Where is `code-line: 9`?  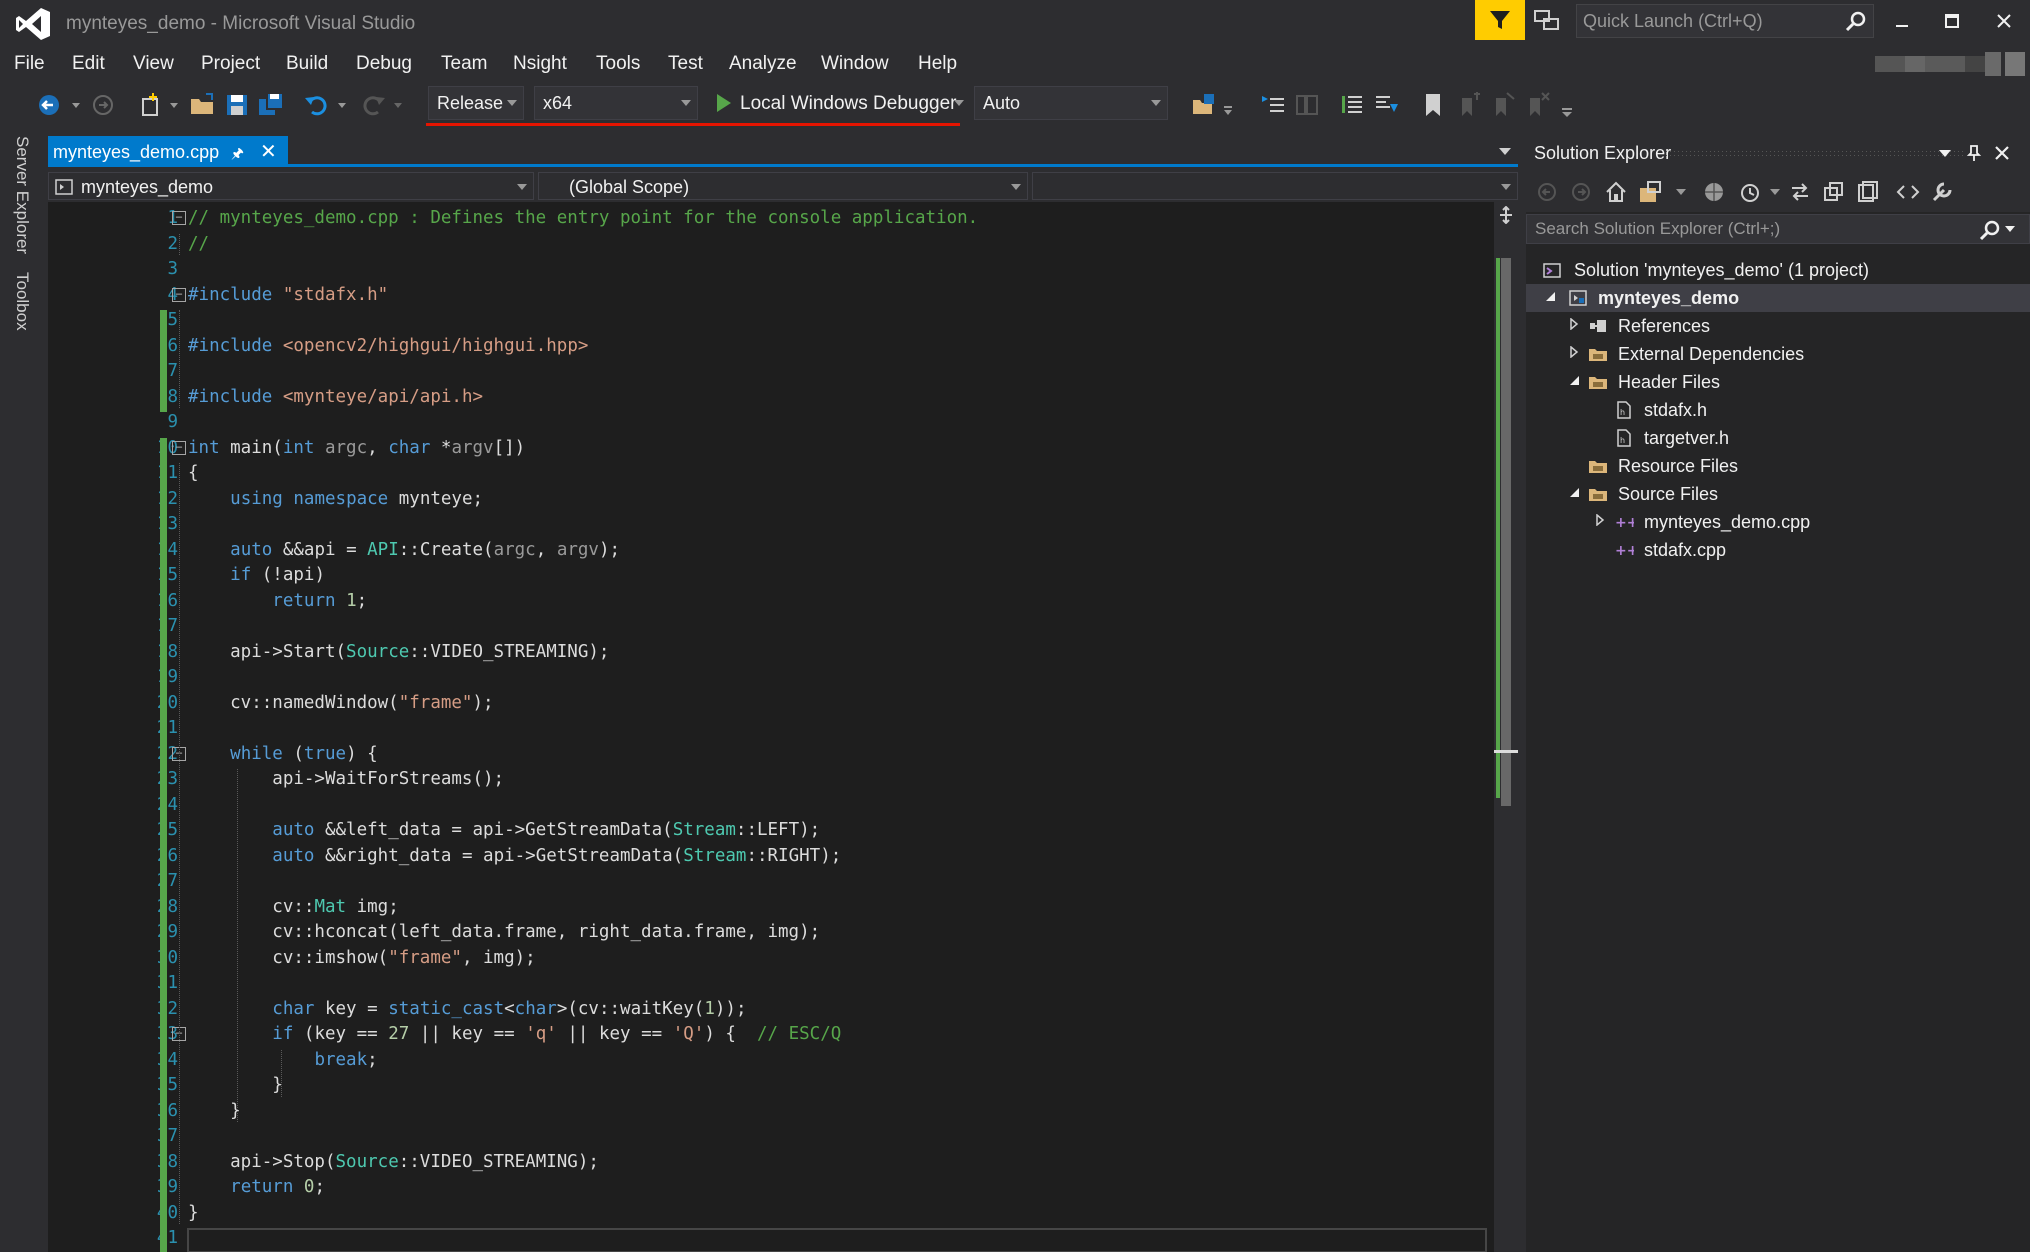 code-line: 9 is located at coordinates (771, 425).